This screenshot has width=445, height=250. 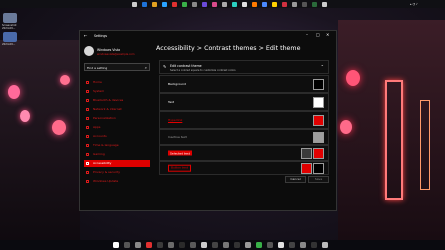 I want to click on sidebar-item-accounts: Accounts, so click(x=117, y=136).